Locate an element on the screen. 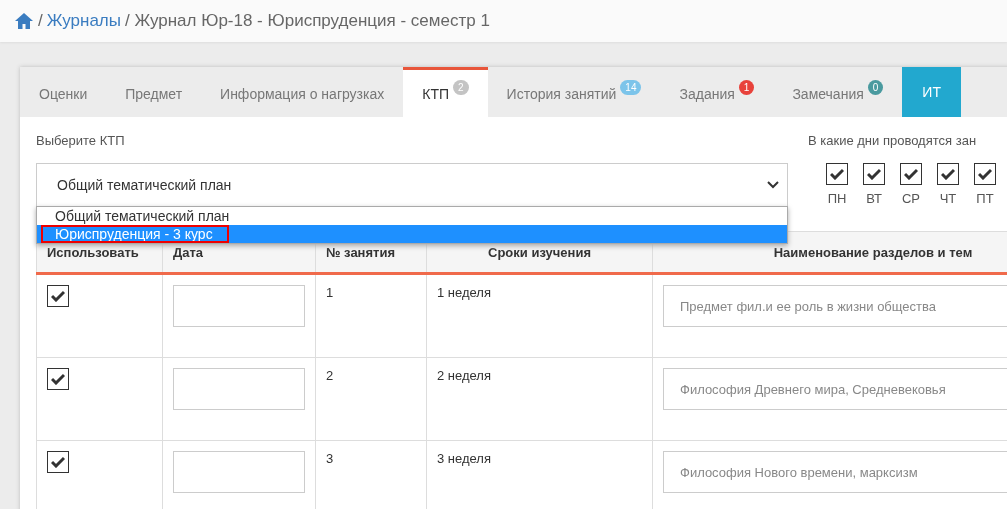  tab: История занятий 14 is located at coordinates (574, 92).